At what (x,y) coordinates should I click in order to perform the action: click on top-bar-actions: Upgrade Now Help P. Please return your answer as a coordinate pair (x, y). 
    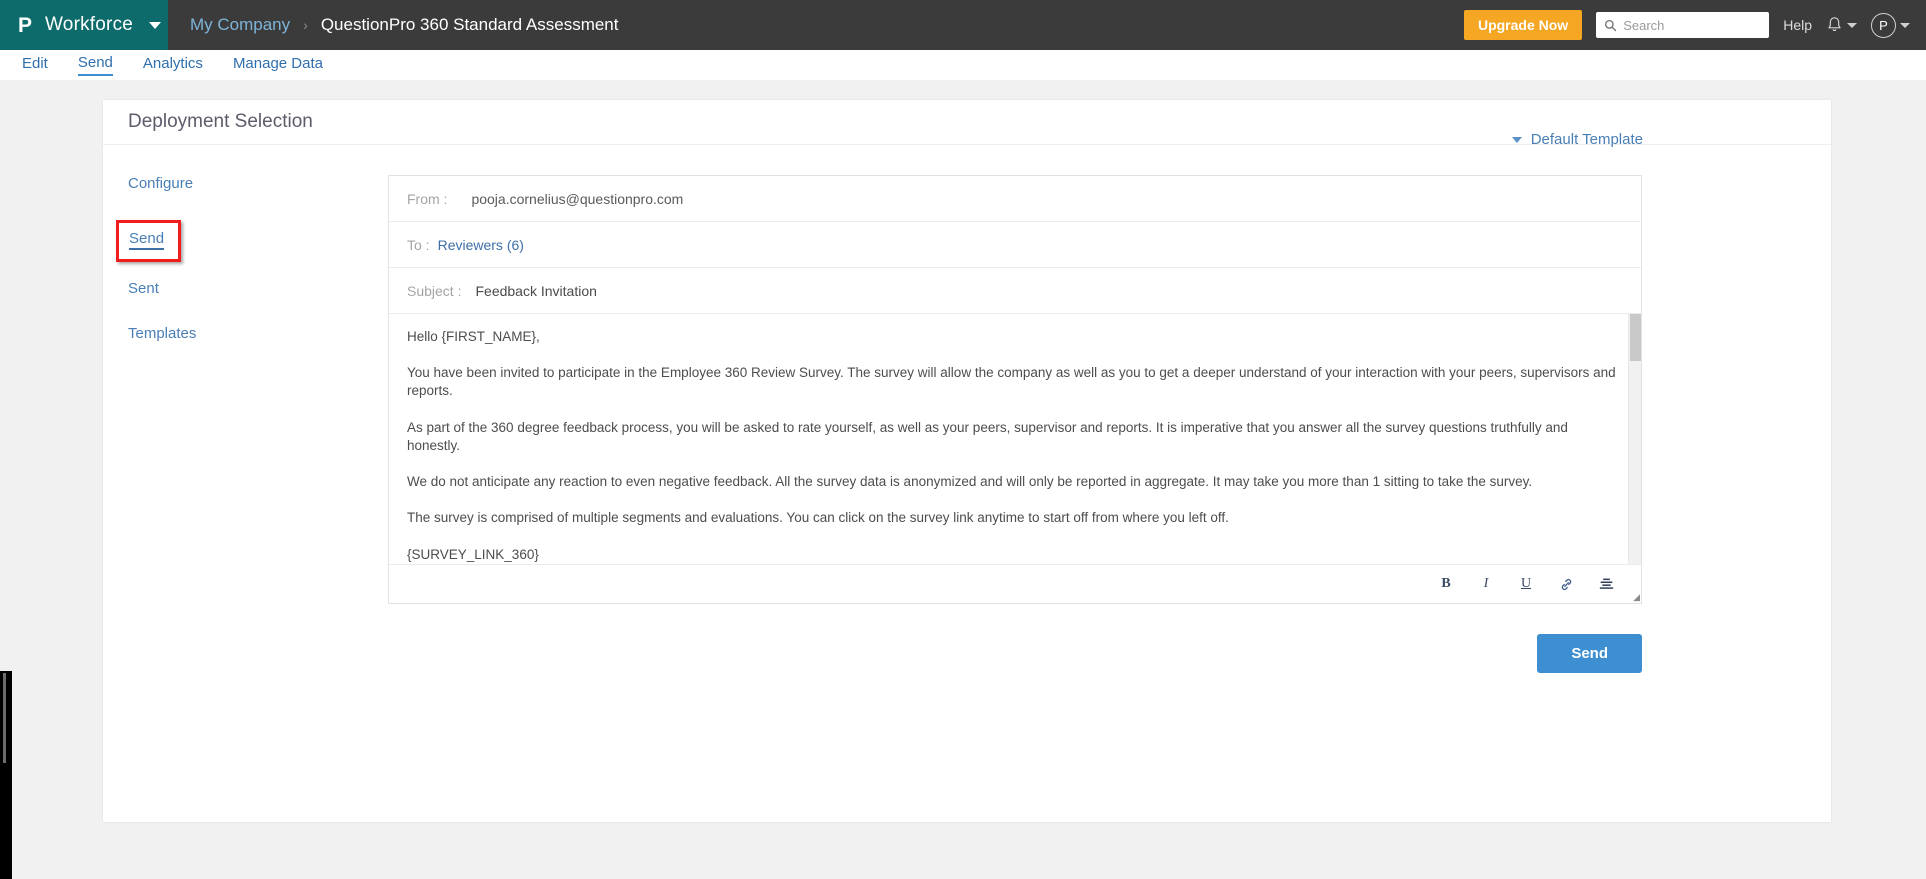
    Looking at the image, I should click on (1694, 25).